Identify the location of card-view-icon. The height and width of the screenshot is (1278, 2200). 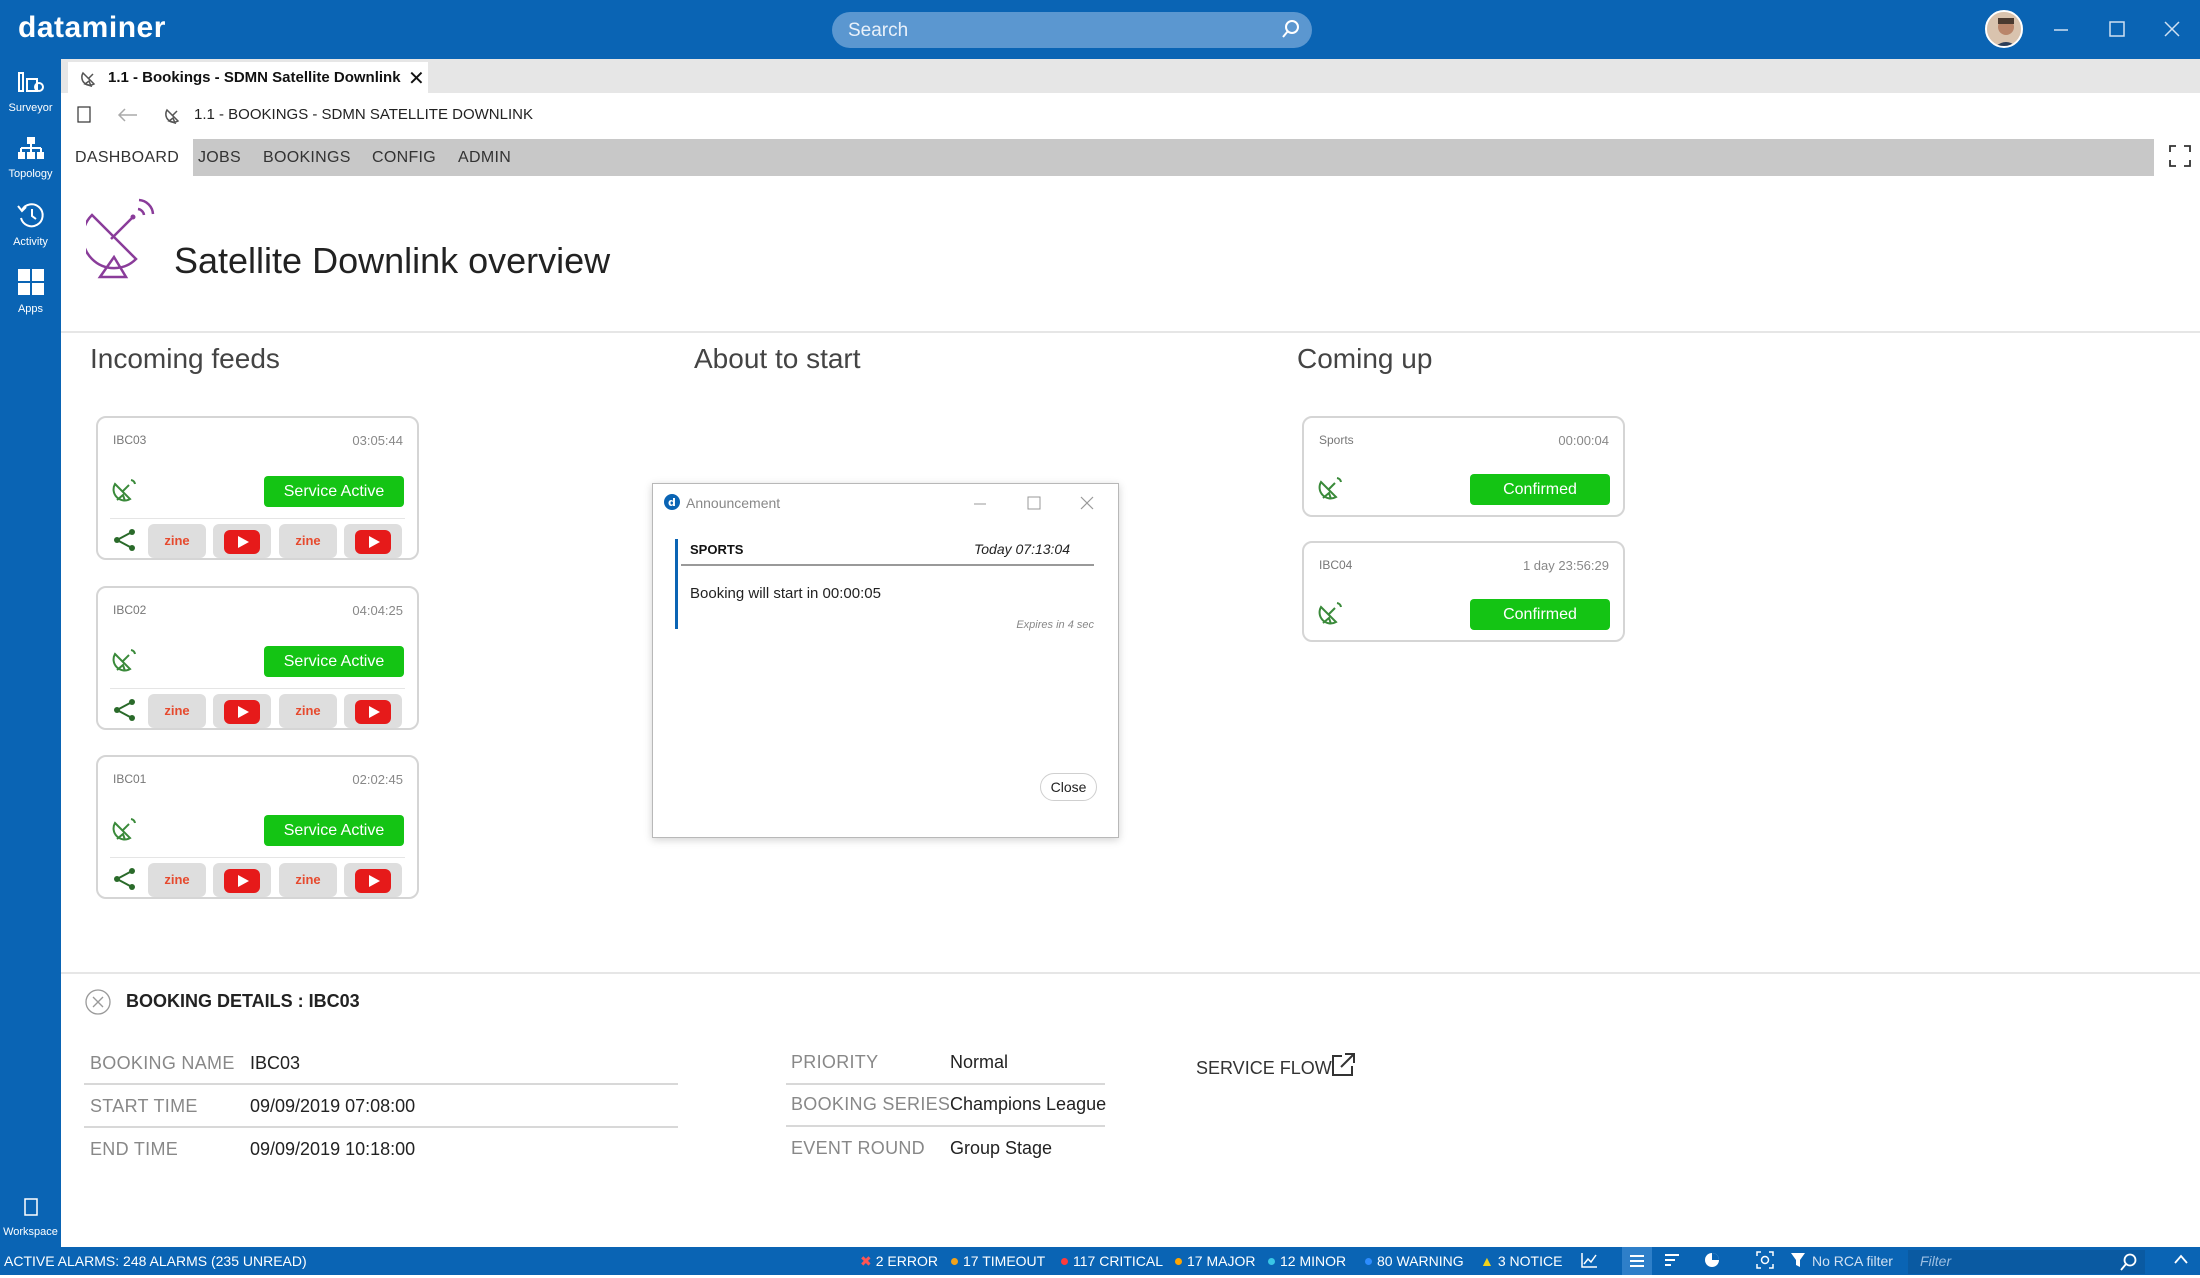
(84, 117).